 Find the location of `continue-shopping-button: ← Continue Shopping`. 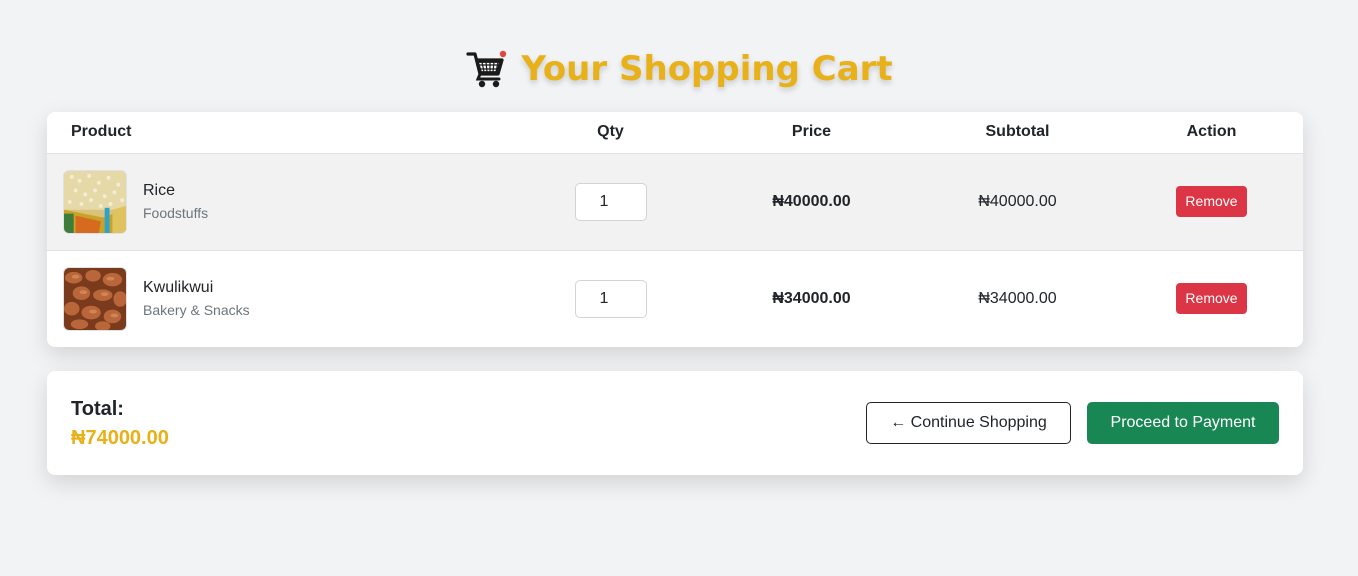

continue-shopping-button: ← Continue Shopping is located at coordinates (968, 423).